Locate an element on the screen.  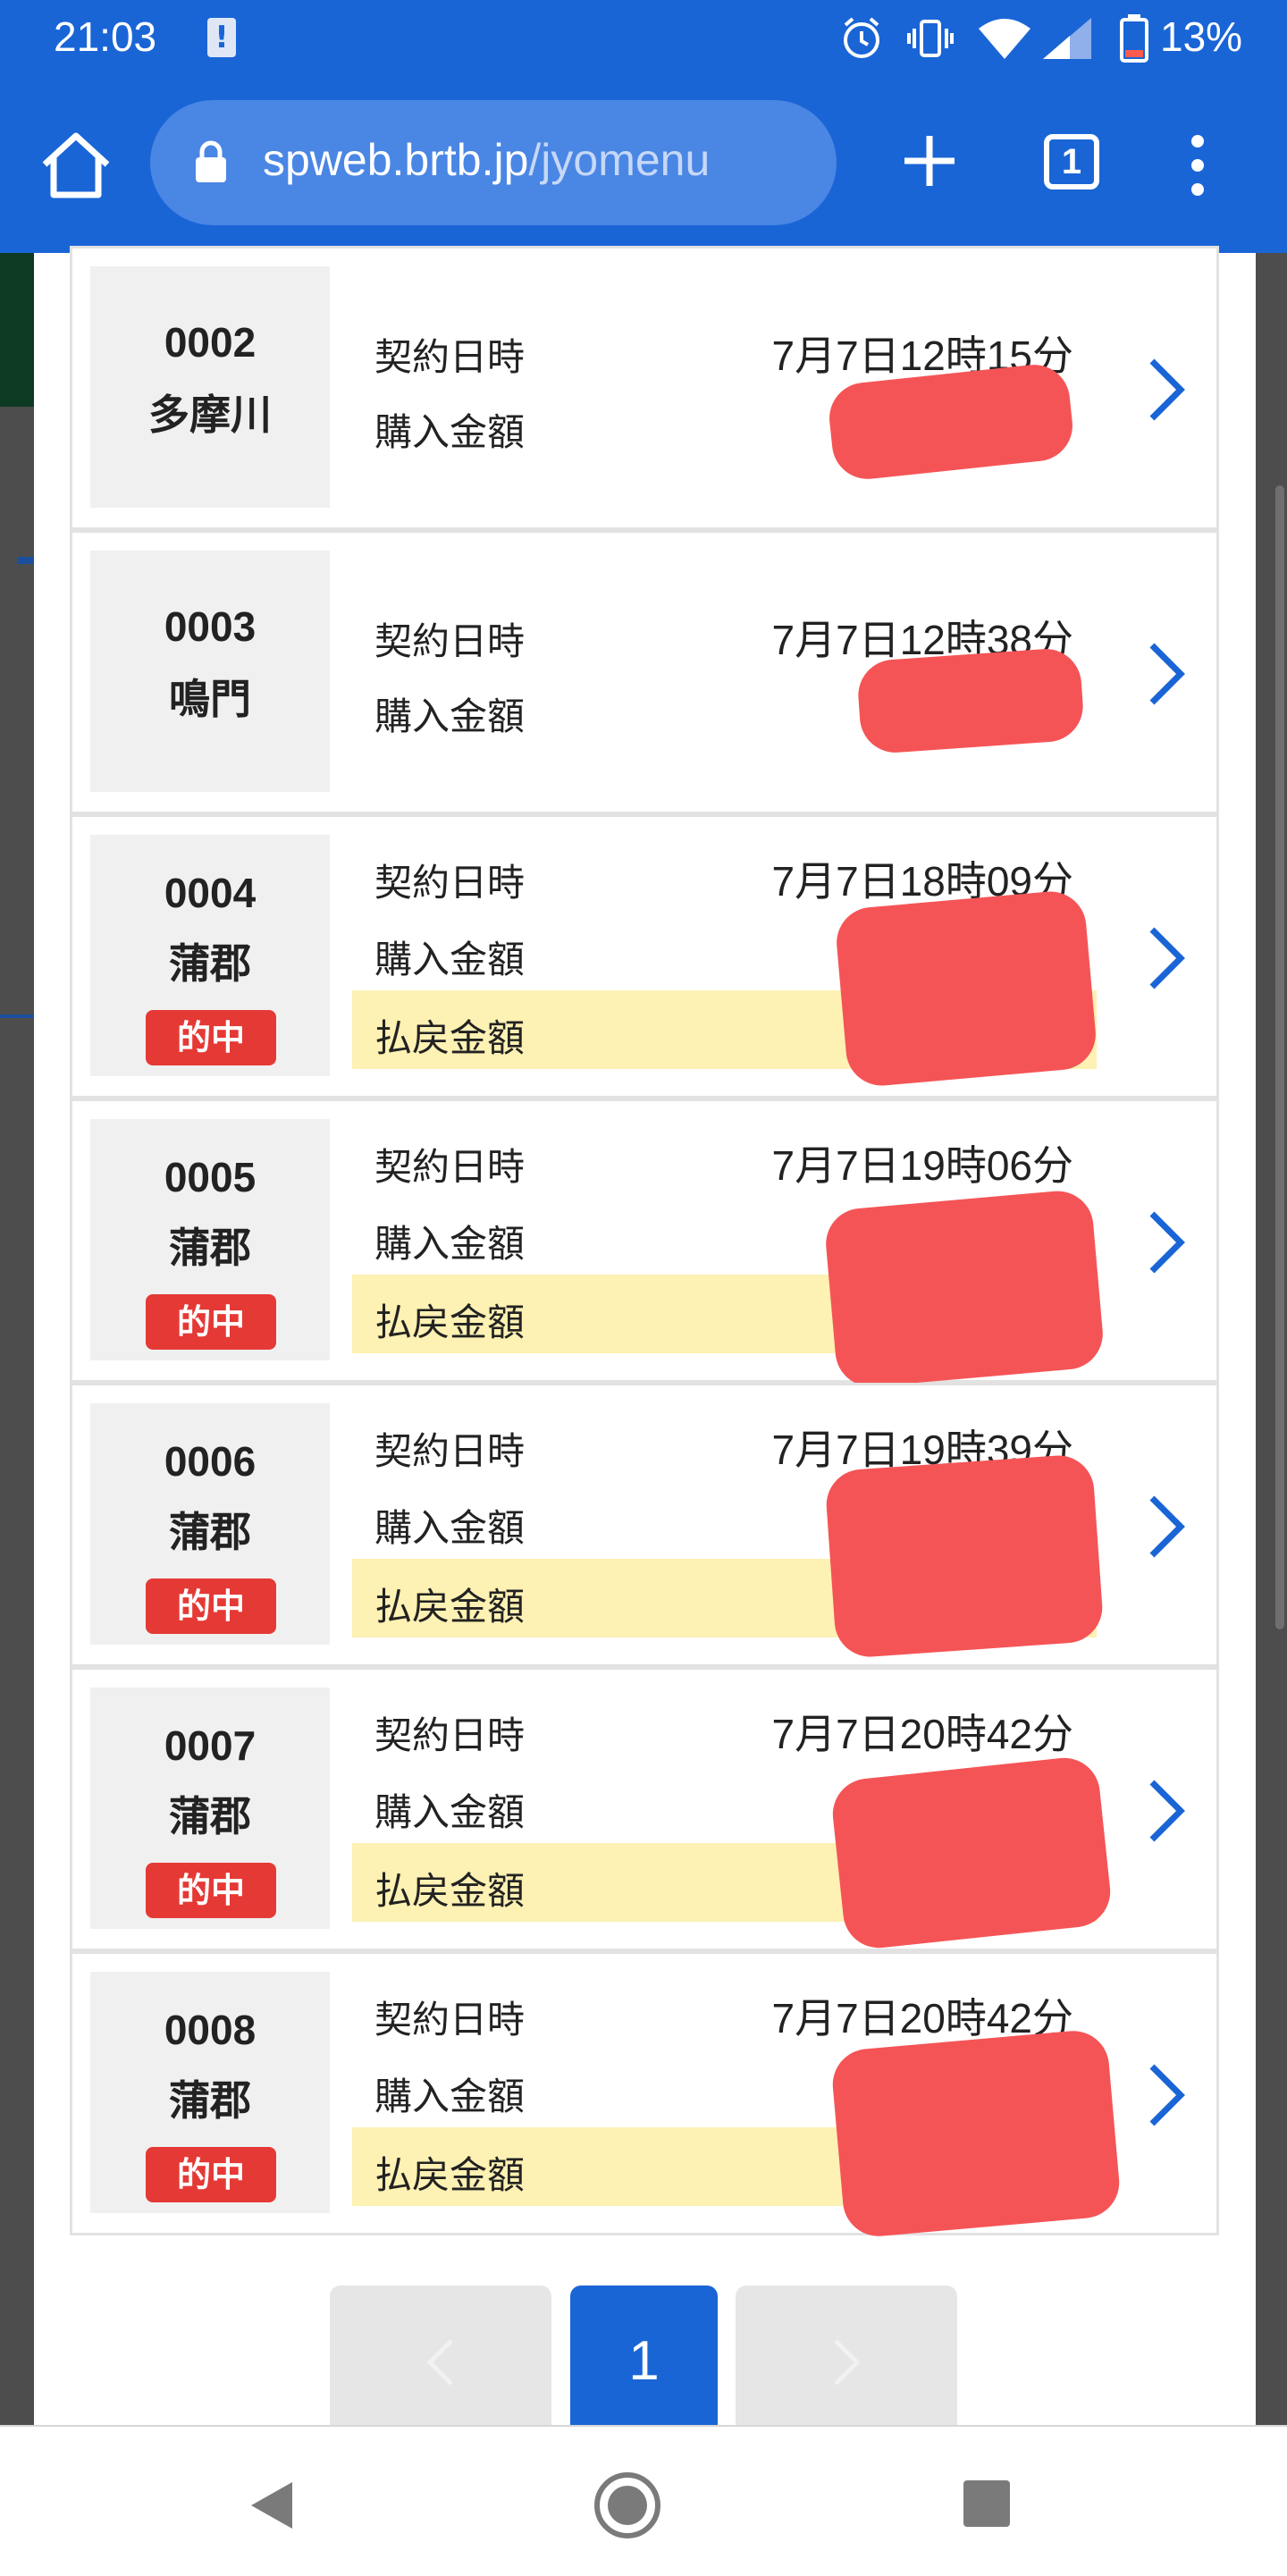
venue-box: 0005 蒲郡 的中 is located at coordinates (210, 1240).